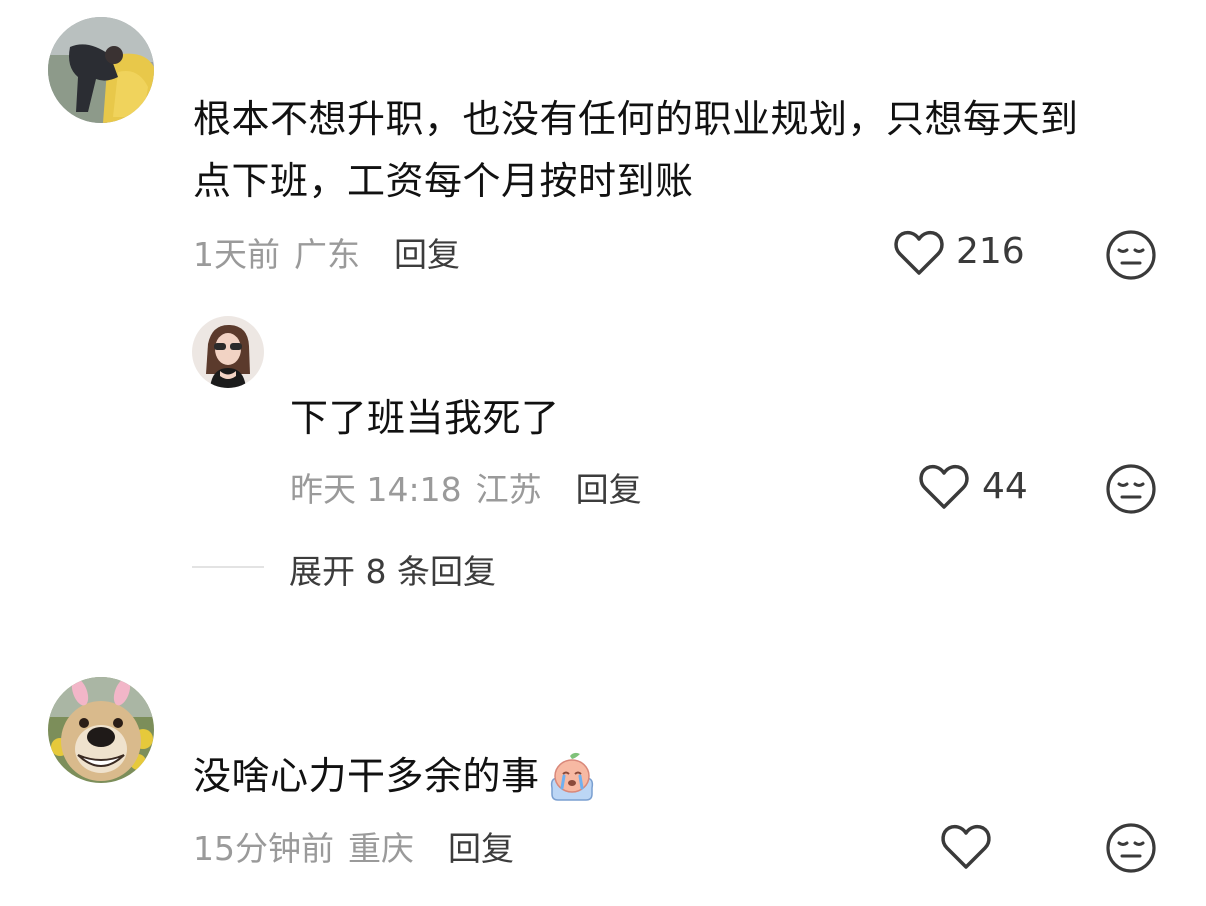 The width and height of the screenshot is (1206, 906). What do you see at coordinates (636, 119) in the screenshot?
I see `comment-text-line: 根本不想升职，也没有任何的职业规划，只想每天到` at bounding box center [636, 119].